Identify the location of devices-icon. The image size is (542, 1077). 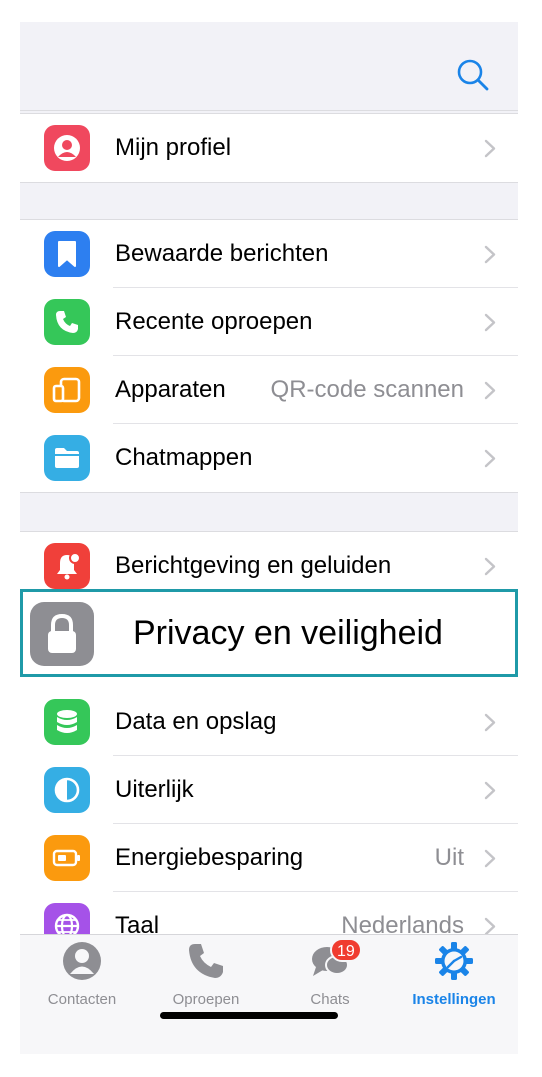
(67, 390).